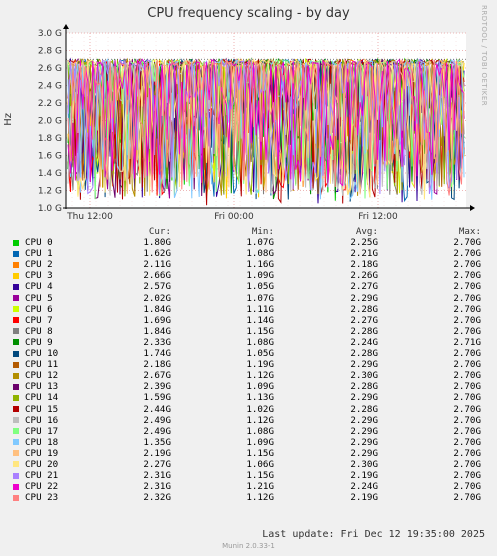 The image size is (497, 556). What do you see at coordinates (157, 442) in the screenshot?
I see `legend-value-cur: 1.35G` at bounding box center [157, 442].